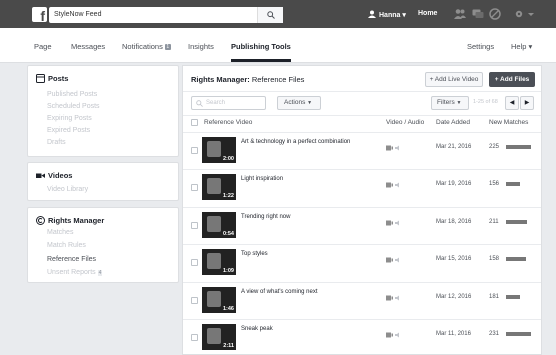 This screenshot has width=556, height=355. Describe the element at coordinates (460, 14) in the screenshot. I see `friend-requests-icon` at that location.